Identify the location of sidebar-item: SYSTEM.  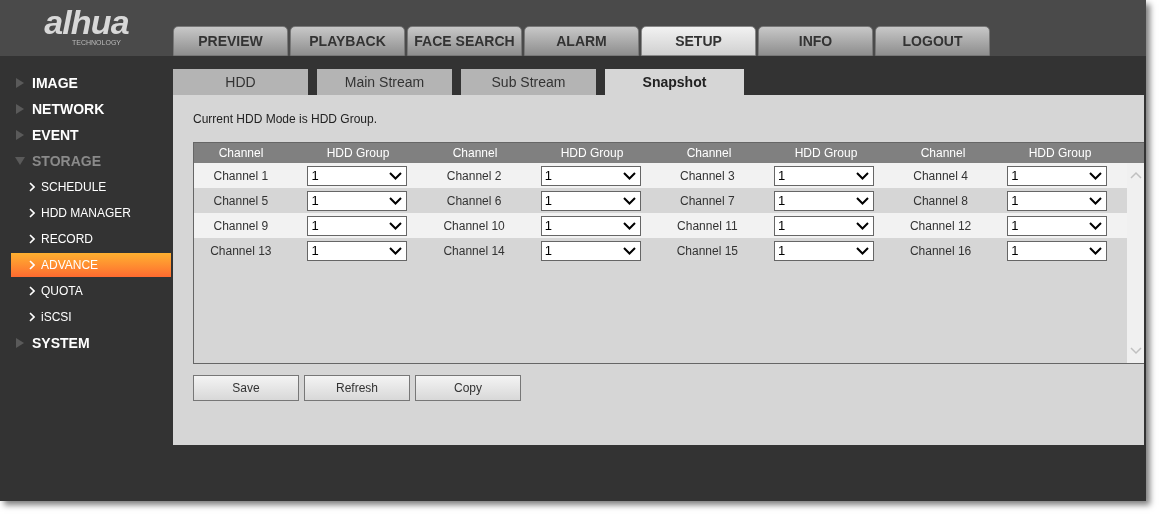
(61, 343).